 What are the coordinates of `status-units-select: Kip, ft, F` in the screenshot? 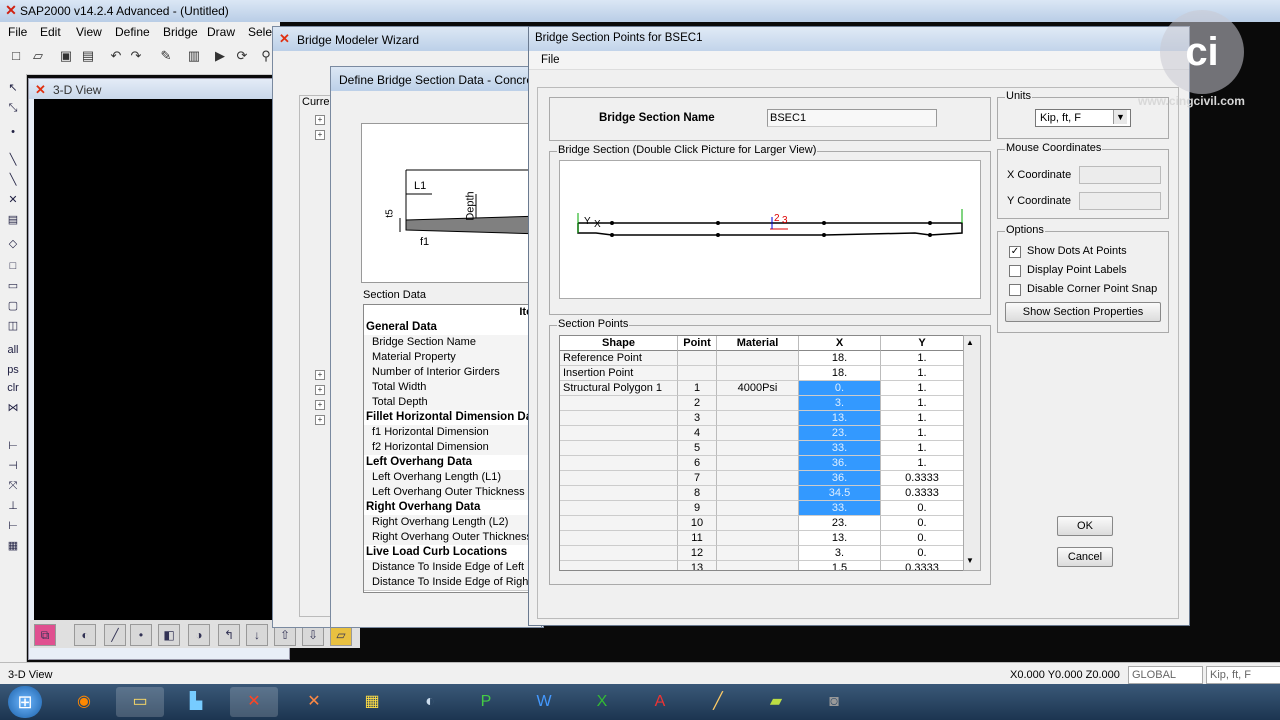 It's located at (1243, 675).